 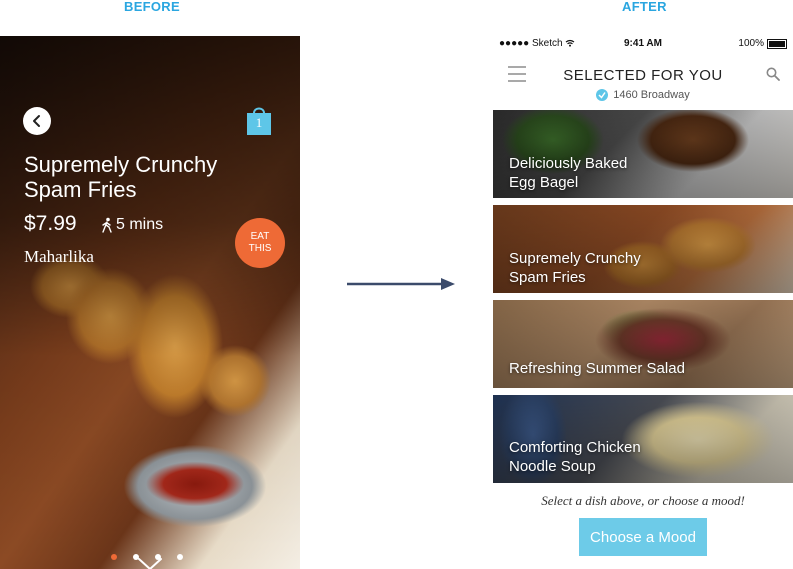 I want to click on page-title: SELECTED FOR YOU, so click(x=643, y=75).